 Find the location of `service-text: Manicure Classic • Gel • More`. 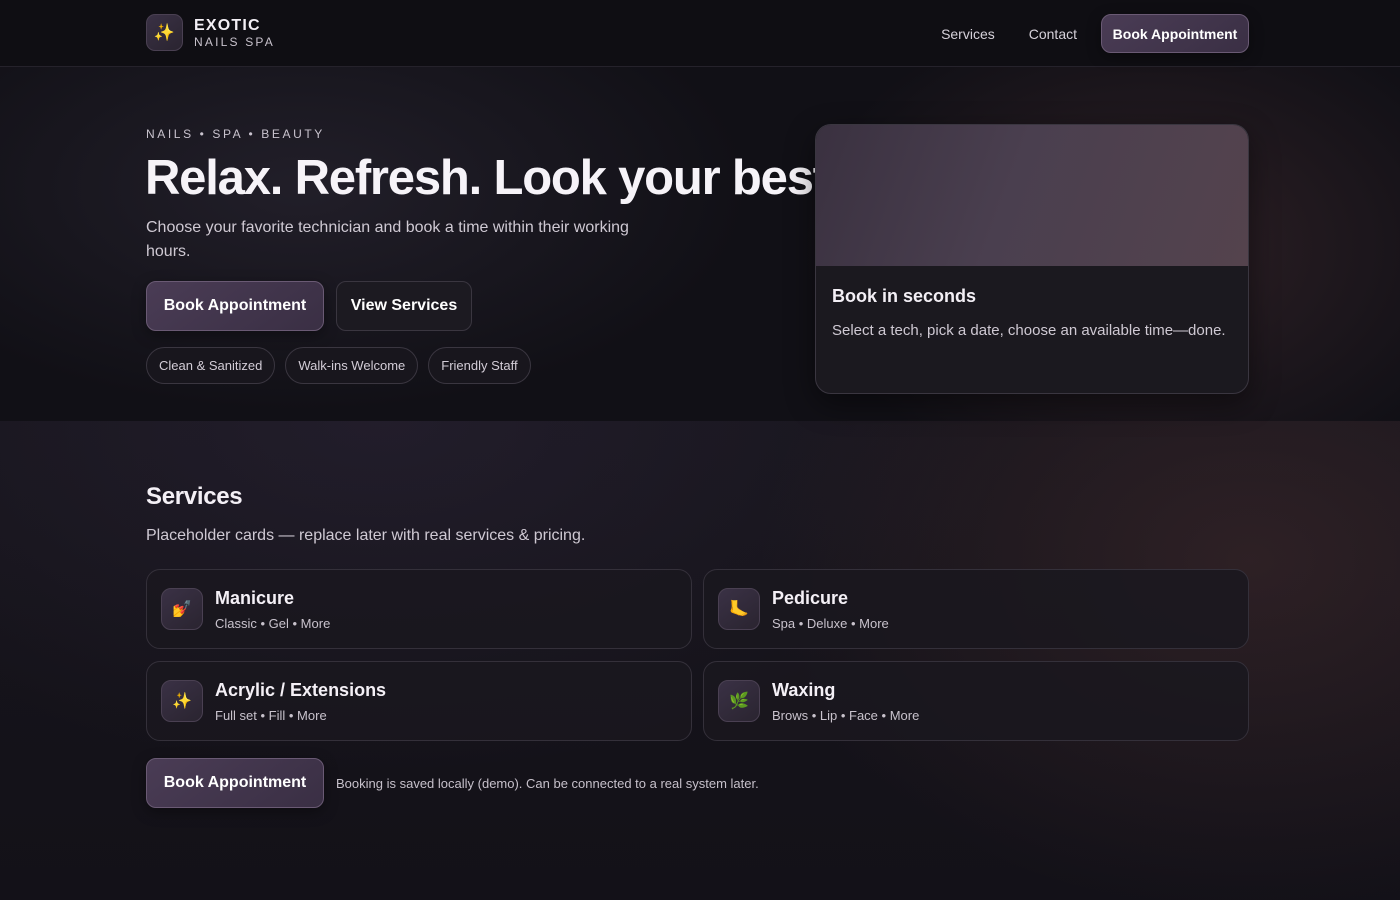

service-text: Manicure Classic • Gel • More is located at coordinates (272, 609).